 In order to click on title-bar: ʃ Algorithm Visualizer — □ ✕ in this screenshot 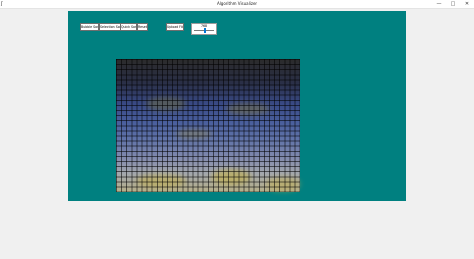, I will do `click(237, 4)`.